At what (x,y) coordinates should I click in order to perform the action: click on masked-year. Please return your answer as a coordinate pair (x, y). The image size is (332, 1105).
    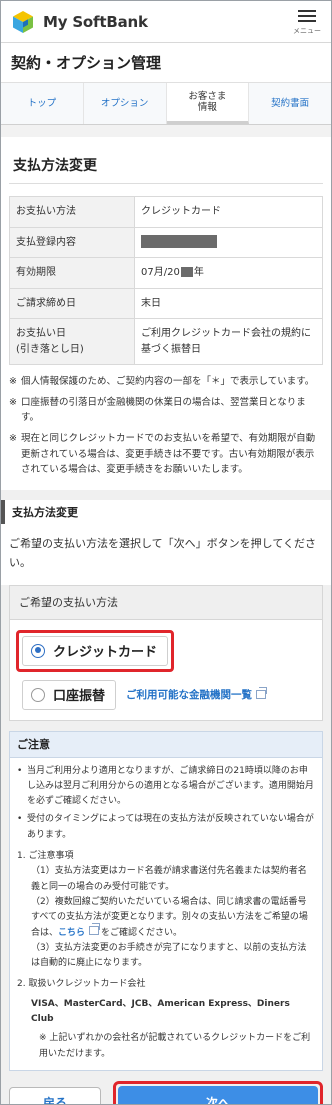
    Looking at the image, I should click on (186, 272).